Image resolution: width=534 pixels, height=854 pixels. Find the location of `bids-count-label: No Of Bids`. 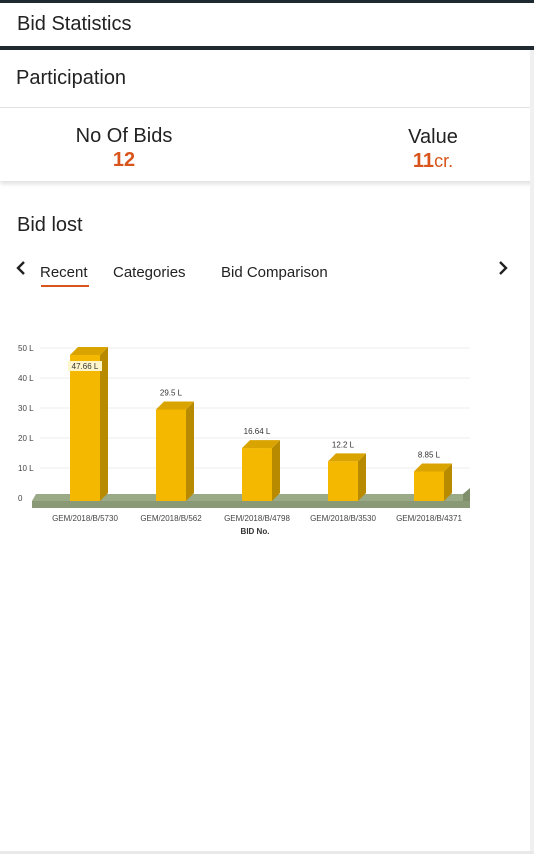

bids-count-label: No Of Bids is located at coordinates (124, 136).